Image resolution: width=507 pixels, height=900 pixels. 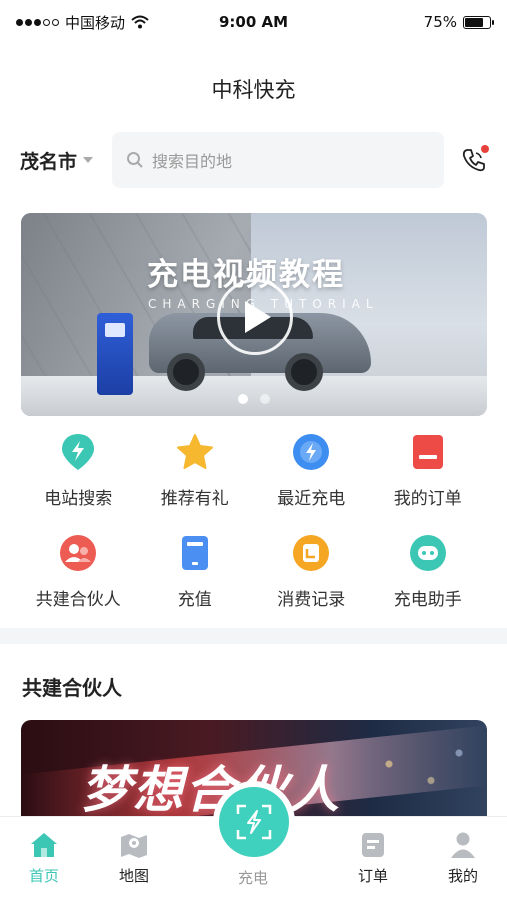 What do you see at coordinates (417, 775) in the screenshot?
I see `partner-banner-lights` at bounding box center [417, 775].